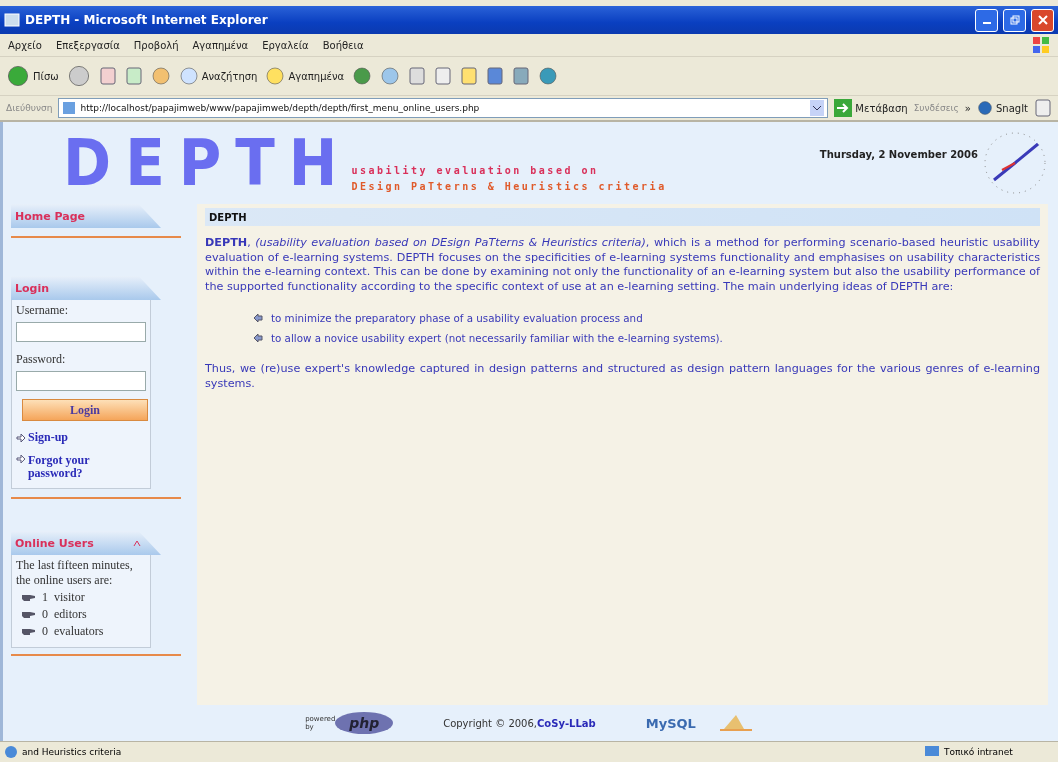 This screenshot has width=1058, height=762. I want to click on field-label: Username:, so click(42, 310).